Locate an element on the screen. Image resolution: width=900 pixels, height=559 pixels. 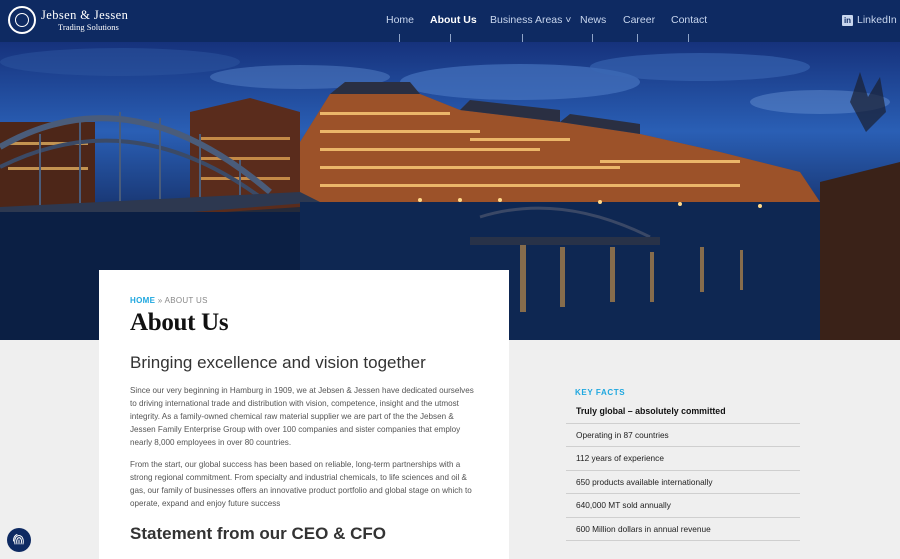
nav-item-home: Home is located at coordinates (400, 20).